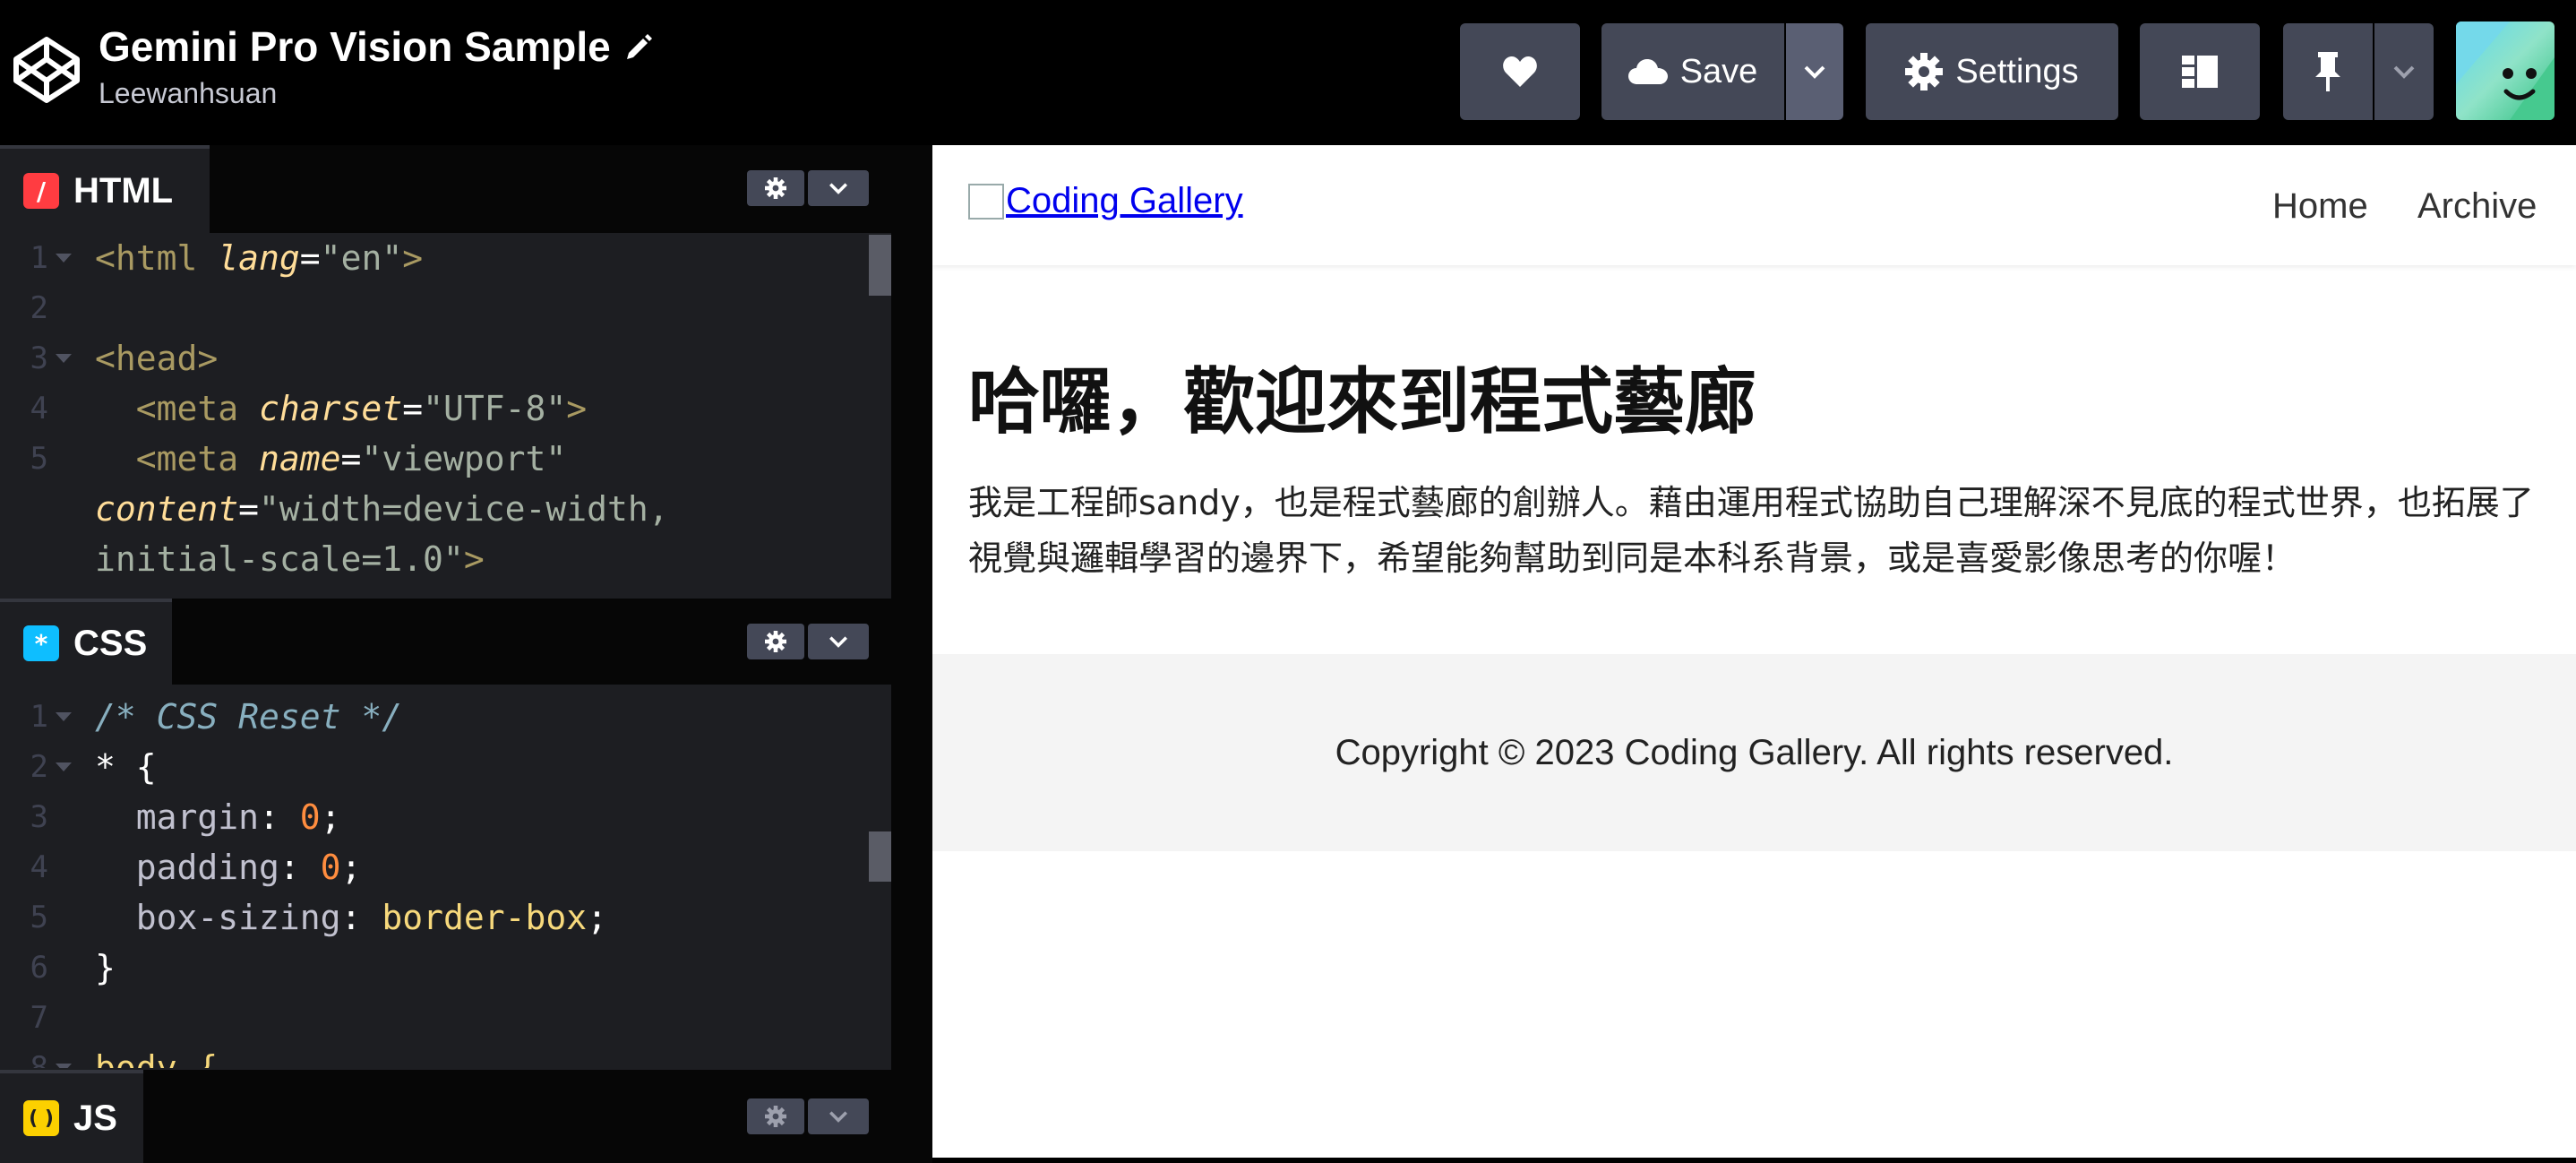 Image resolution: width=2576 pixels, height=1163 pixels. I want to click on line-number: 6, so click(39, 968).